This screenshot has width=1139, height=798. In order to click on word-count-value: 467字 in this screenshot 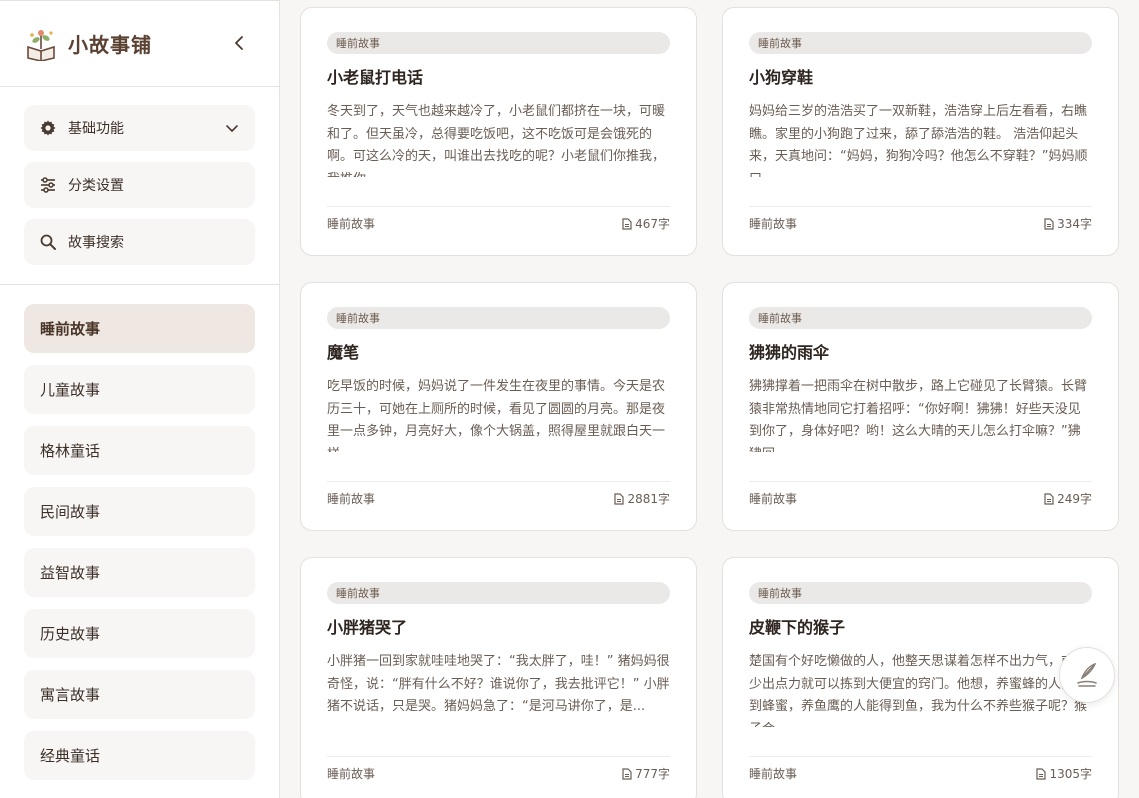, I will do `click(652, 224)`.